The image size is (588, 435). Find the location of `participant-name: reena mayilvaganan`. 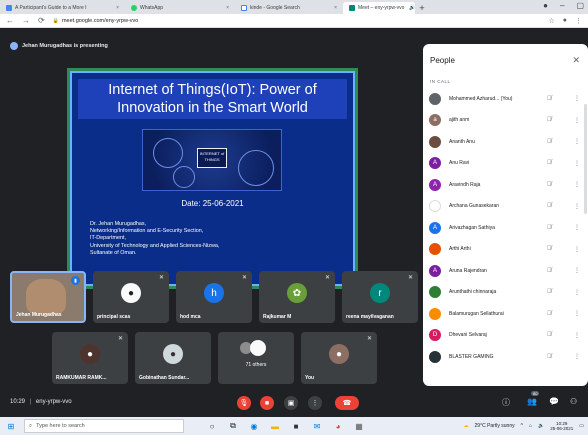

participant-name: reena mayilvaganan is located at coordinates (370, 317).